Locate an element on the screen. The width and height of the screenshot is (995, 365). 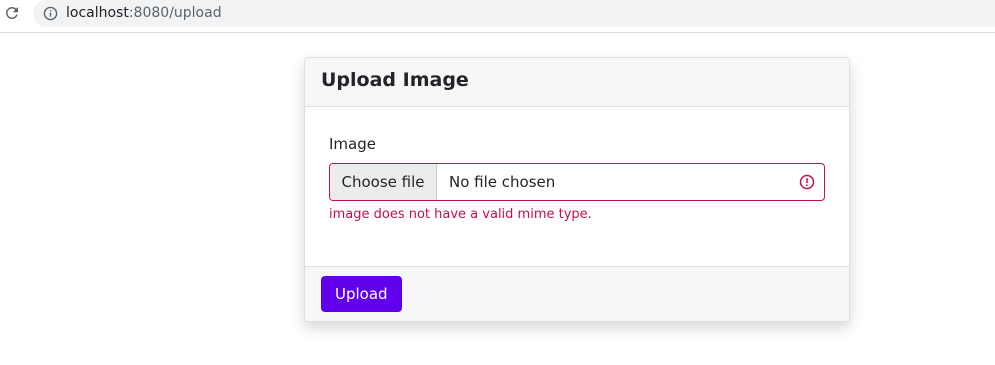
validation-error-message: image does not have a valid mime type. is located at coordinates (460, 214).